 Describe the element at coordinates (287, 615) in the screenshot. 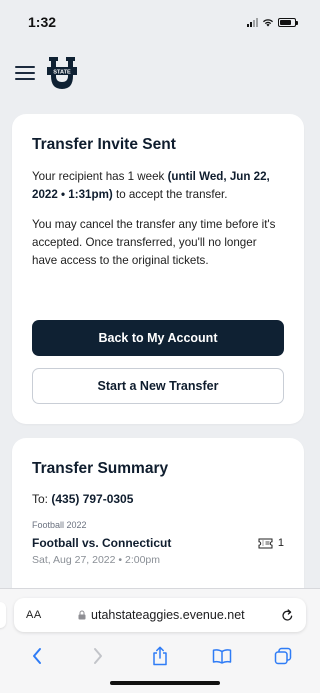

I see `reload-icon` at that location.